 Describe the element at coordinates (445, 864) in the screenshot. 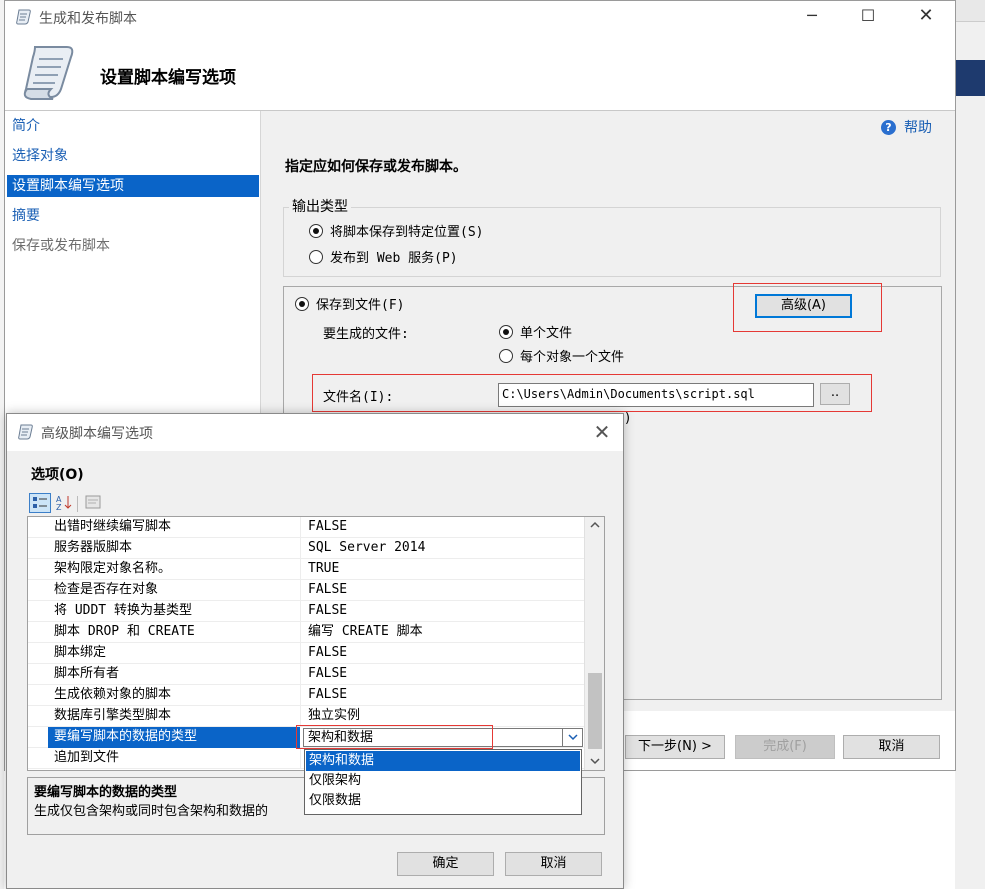

I see `ok-button: 确定` at that location.